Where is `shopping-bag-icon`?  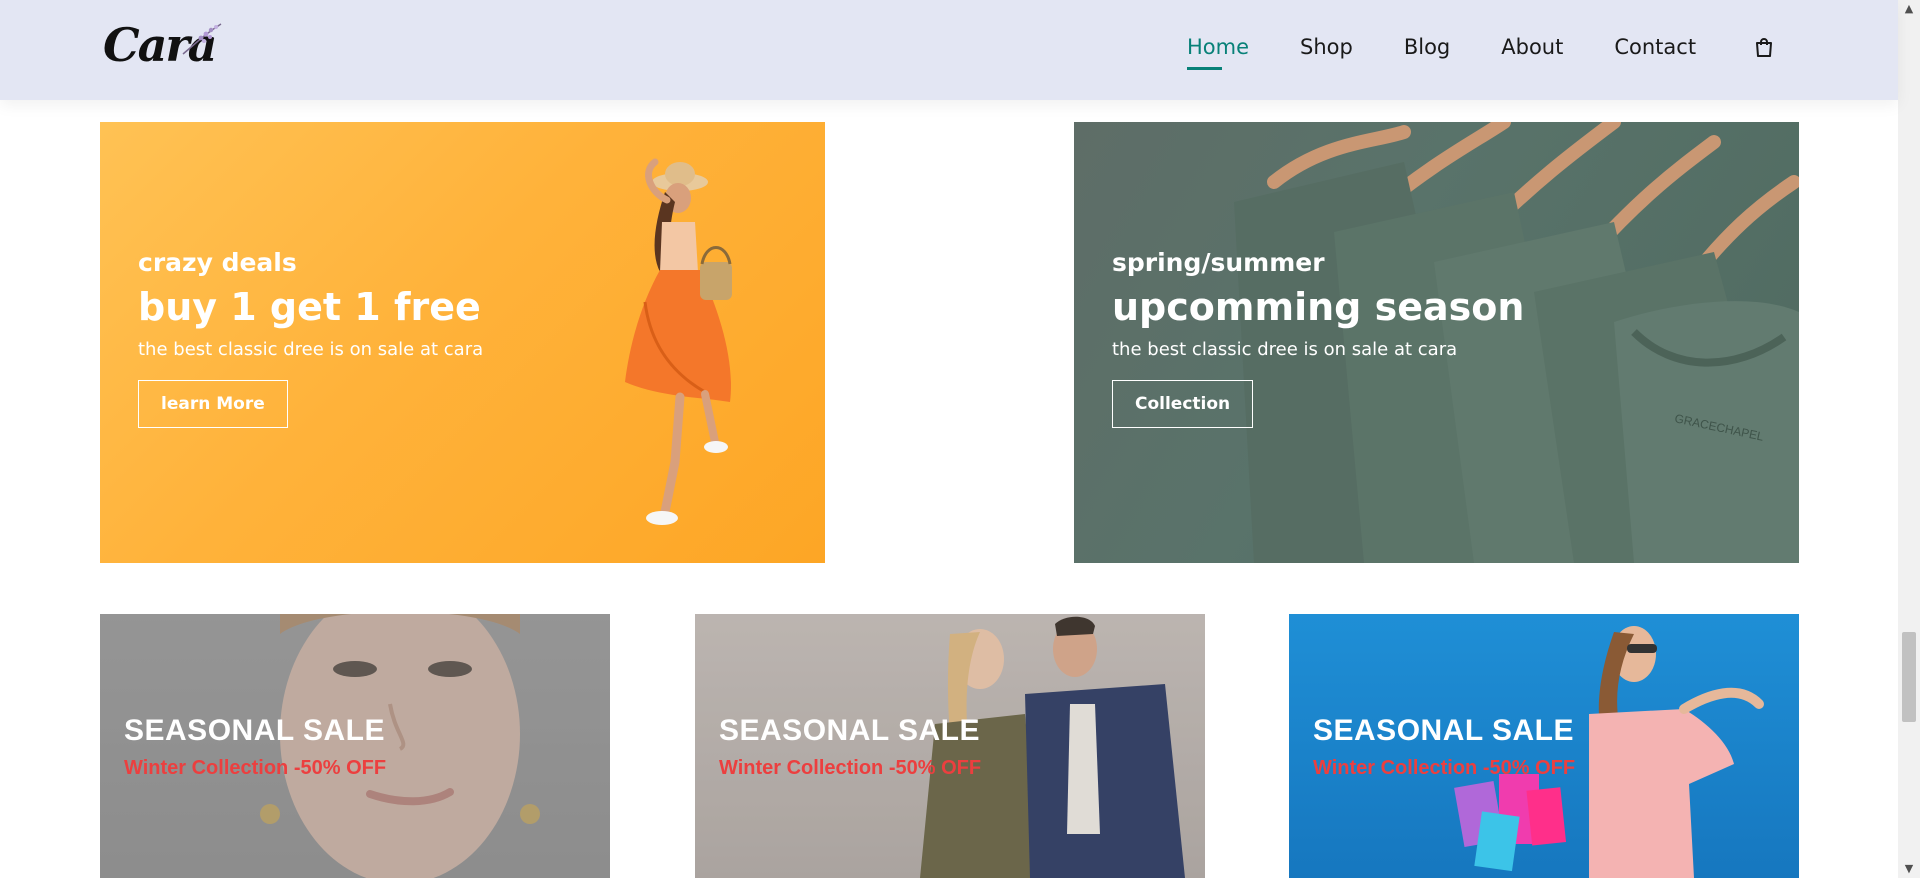 shopping-bag-icon is located at coordinates (1764, 47).